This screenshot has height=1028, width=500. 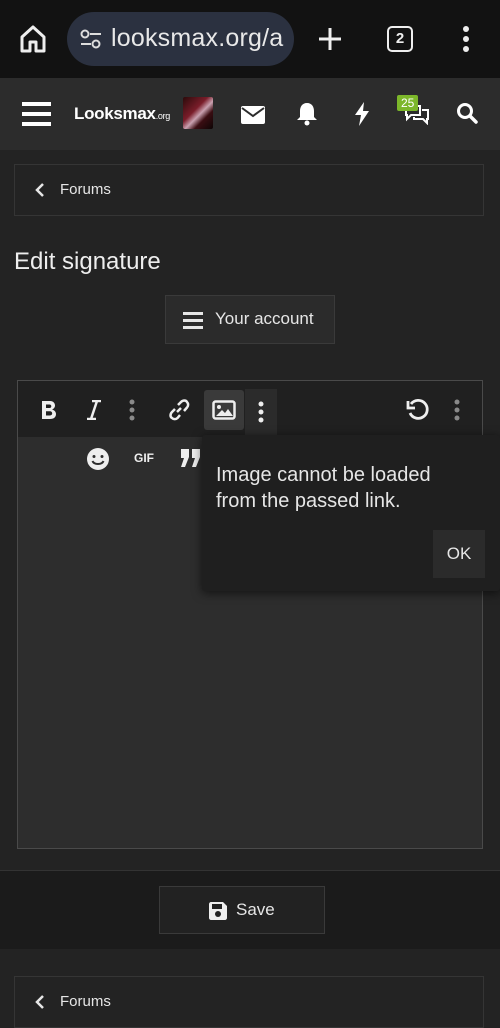 I want to click on quote-icon, so click(x=191, y=458).